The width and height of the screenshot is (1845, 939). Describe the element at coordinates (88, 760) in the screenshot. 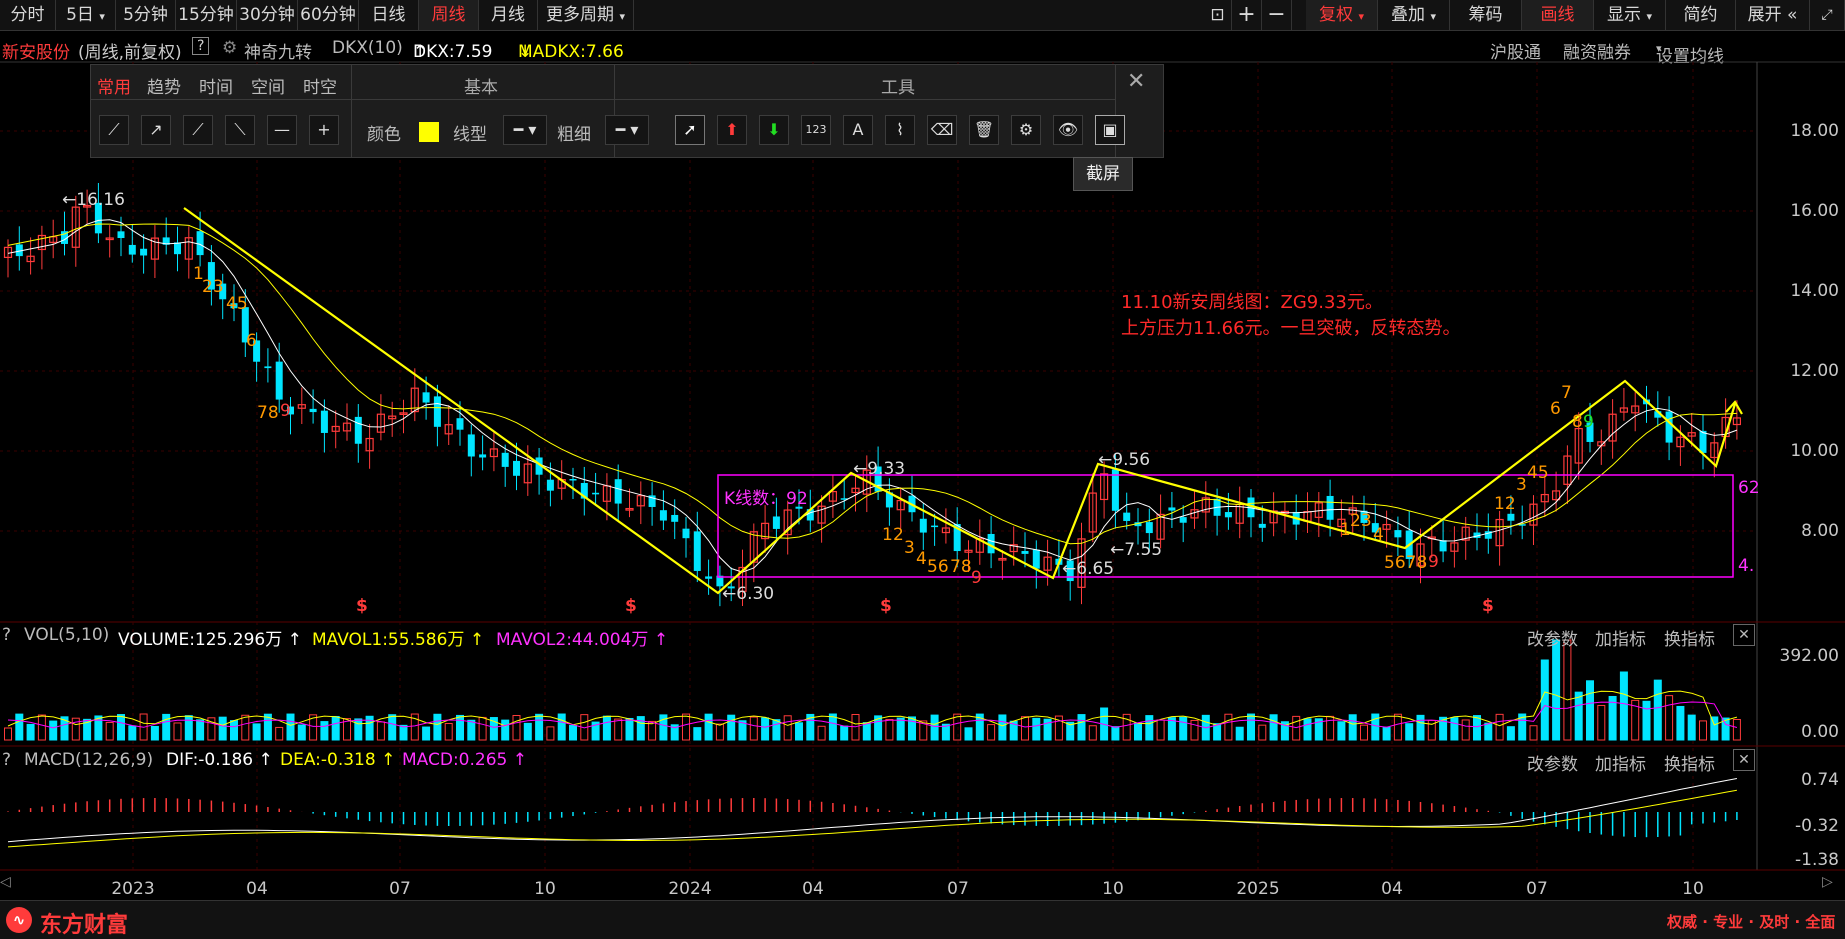

I see `macd-label: MACD(12,26,9)` at that location.